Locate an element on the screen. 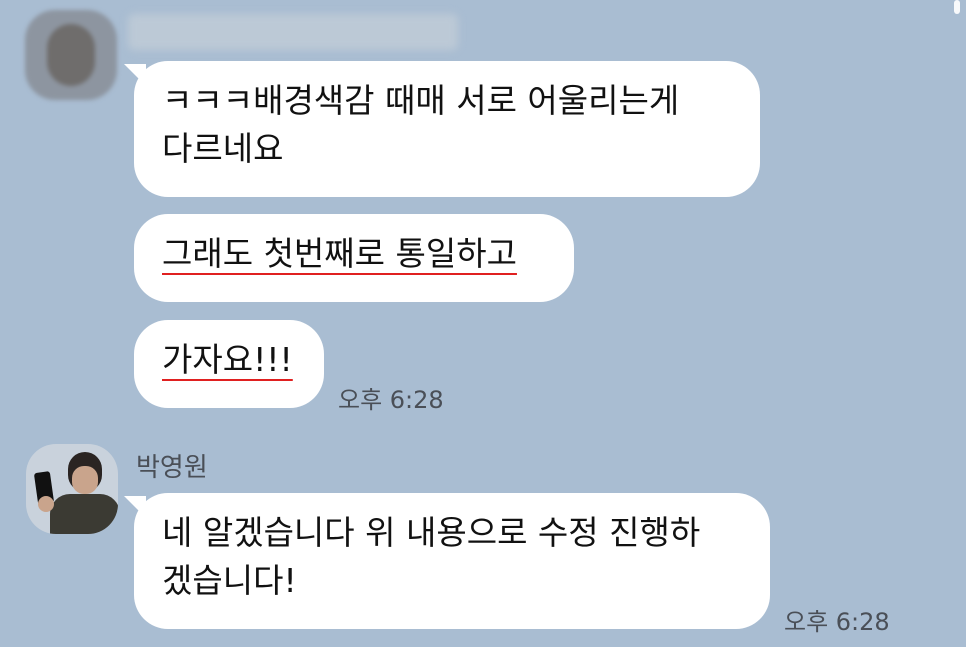 This screenshot has height=647, width=966. message-line: ㅋㅋㅋ배경색감 때매 서로 어울리는게 is located at coordinates (421, 100).